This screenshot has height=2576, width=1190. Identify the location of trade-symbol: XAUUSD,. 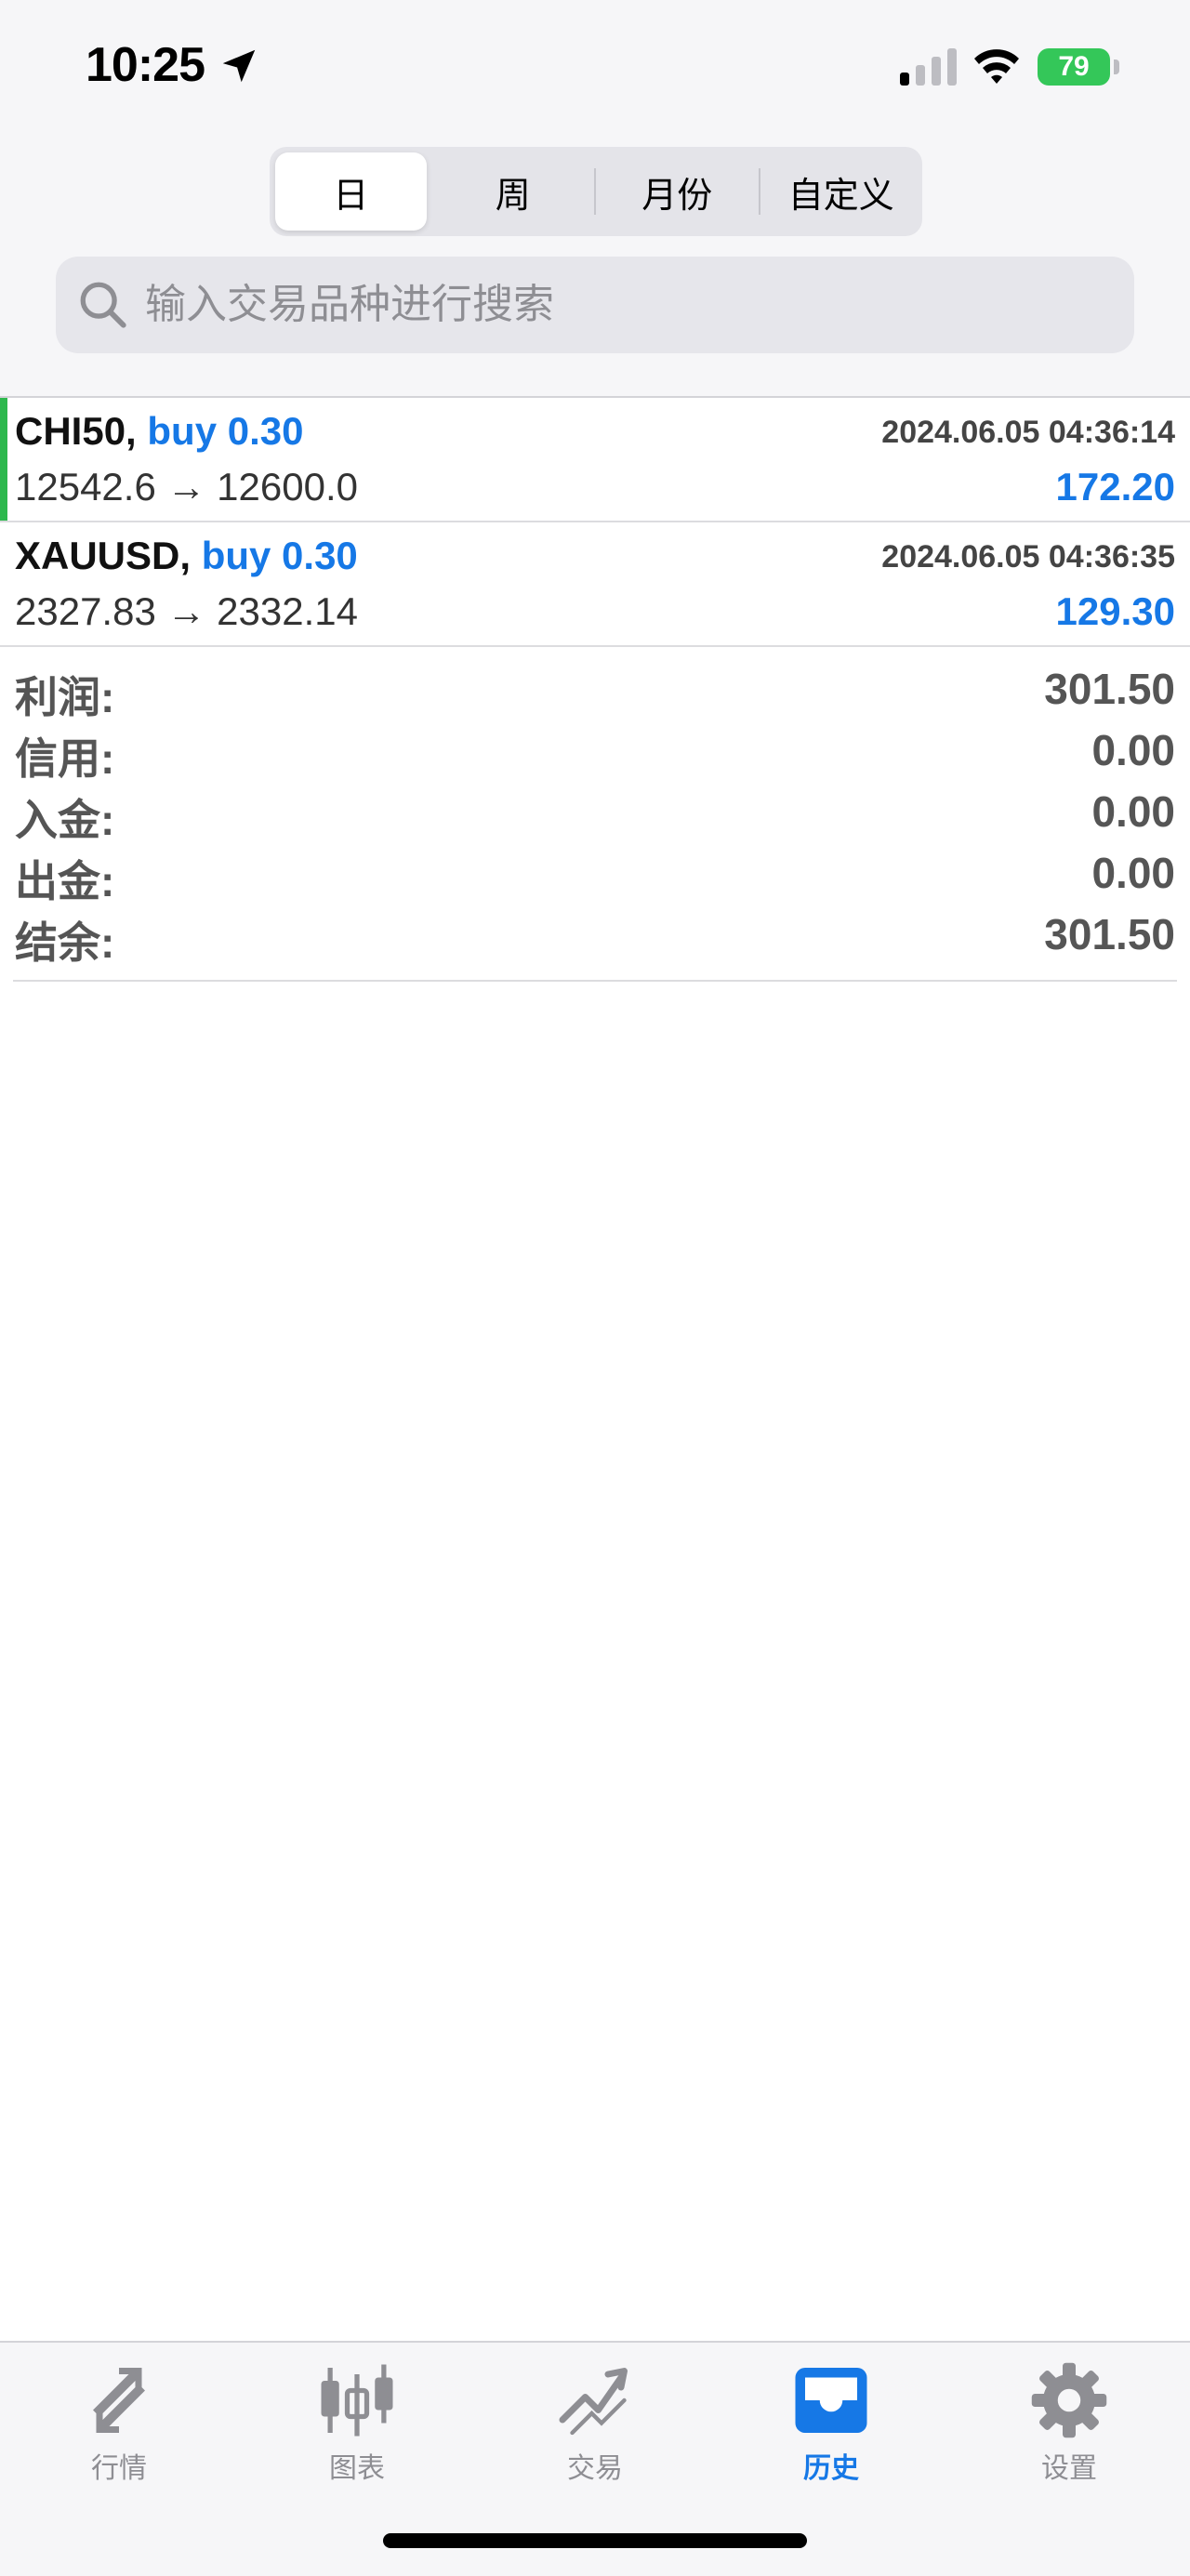
(103, 555).